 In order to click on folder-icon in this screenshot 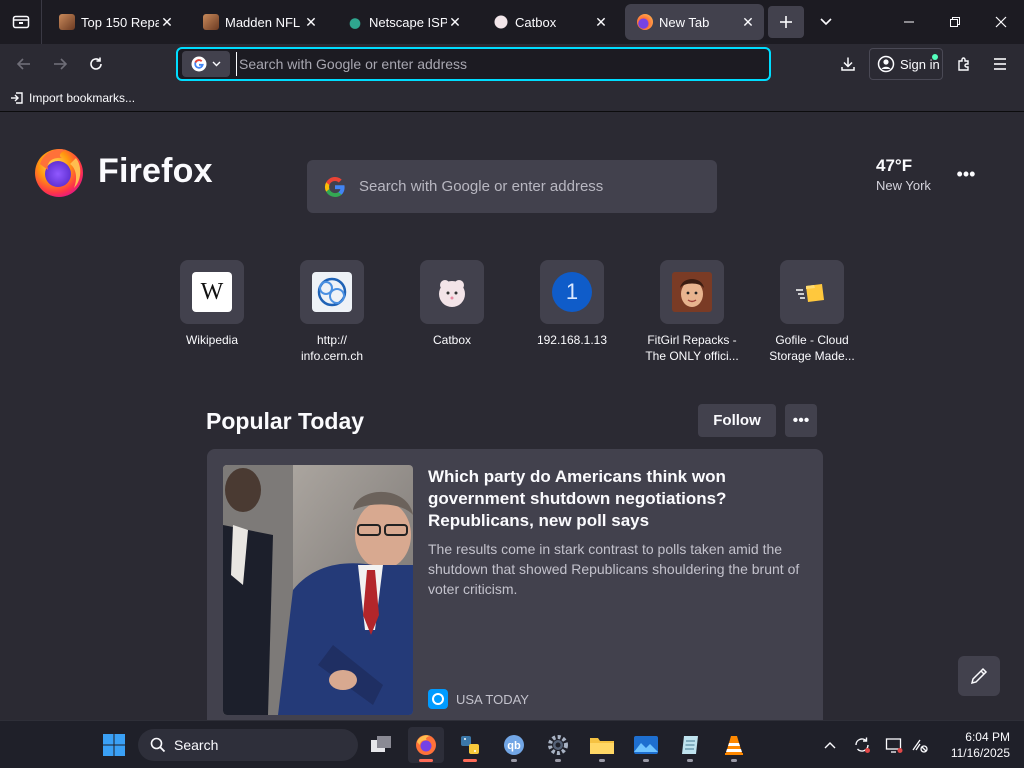, I will do `click(602, 746)`.